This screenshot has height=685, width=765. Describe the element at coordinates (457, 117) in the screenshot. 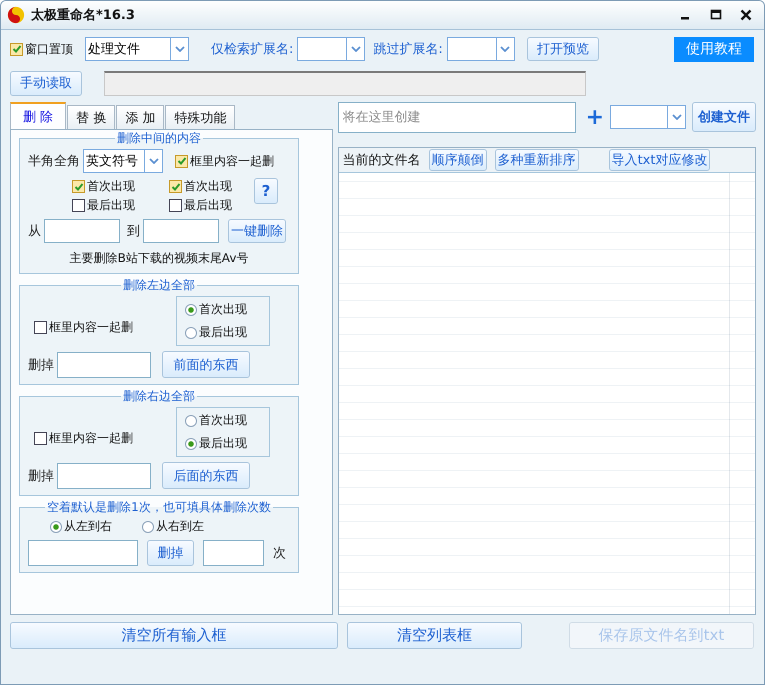

I see `create-name-field: 将在这里创建` at that location.